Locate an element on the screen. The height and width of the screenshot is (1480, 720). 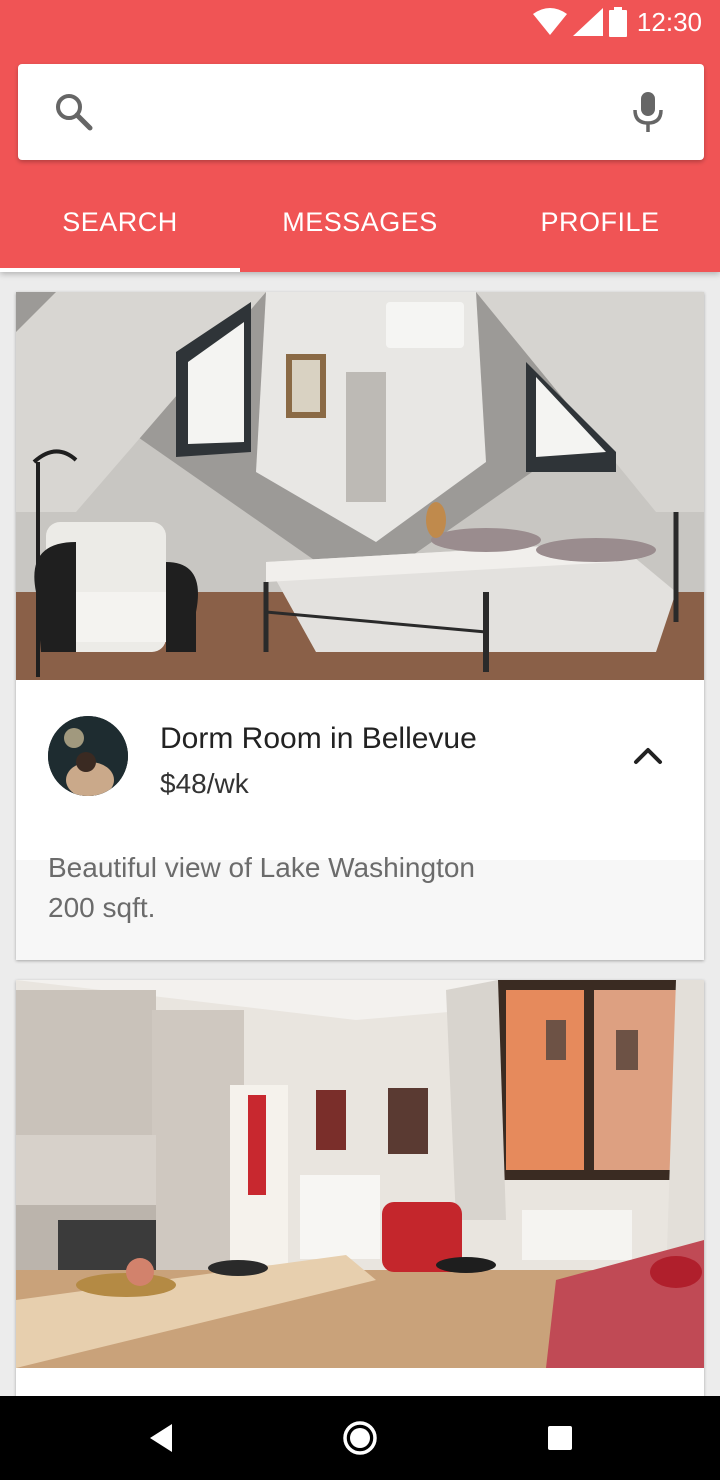
wifi-icon is located at coordinates (549, 21).